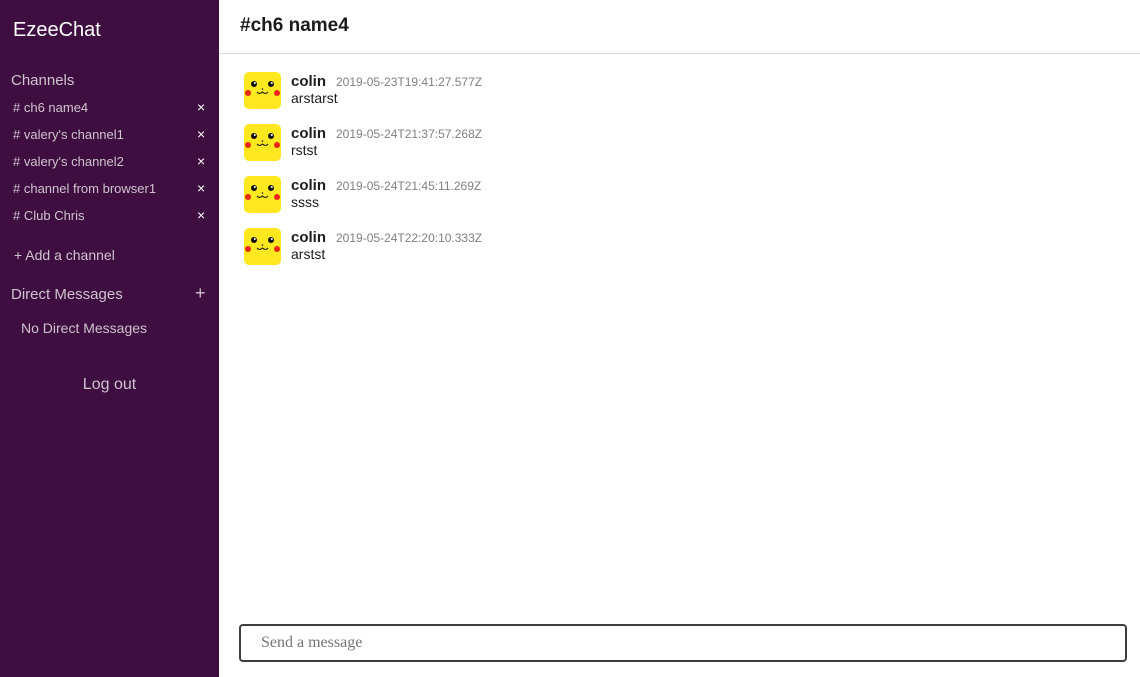 This screenshot has height=677, width=1140. Describe the element at coordinates (200, 293) in the screenshot. I see `plus-icon: +` at that location.